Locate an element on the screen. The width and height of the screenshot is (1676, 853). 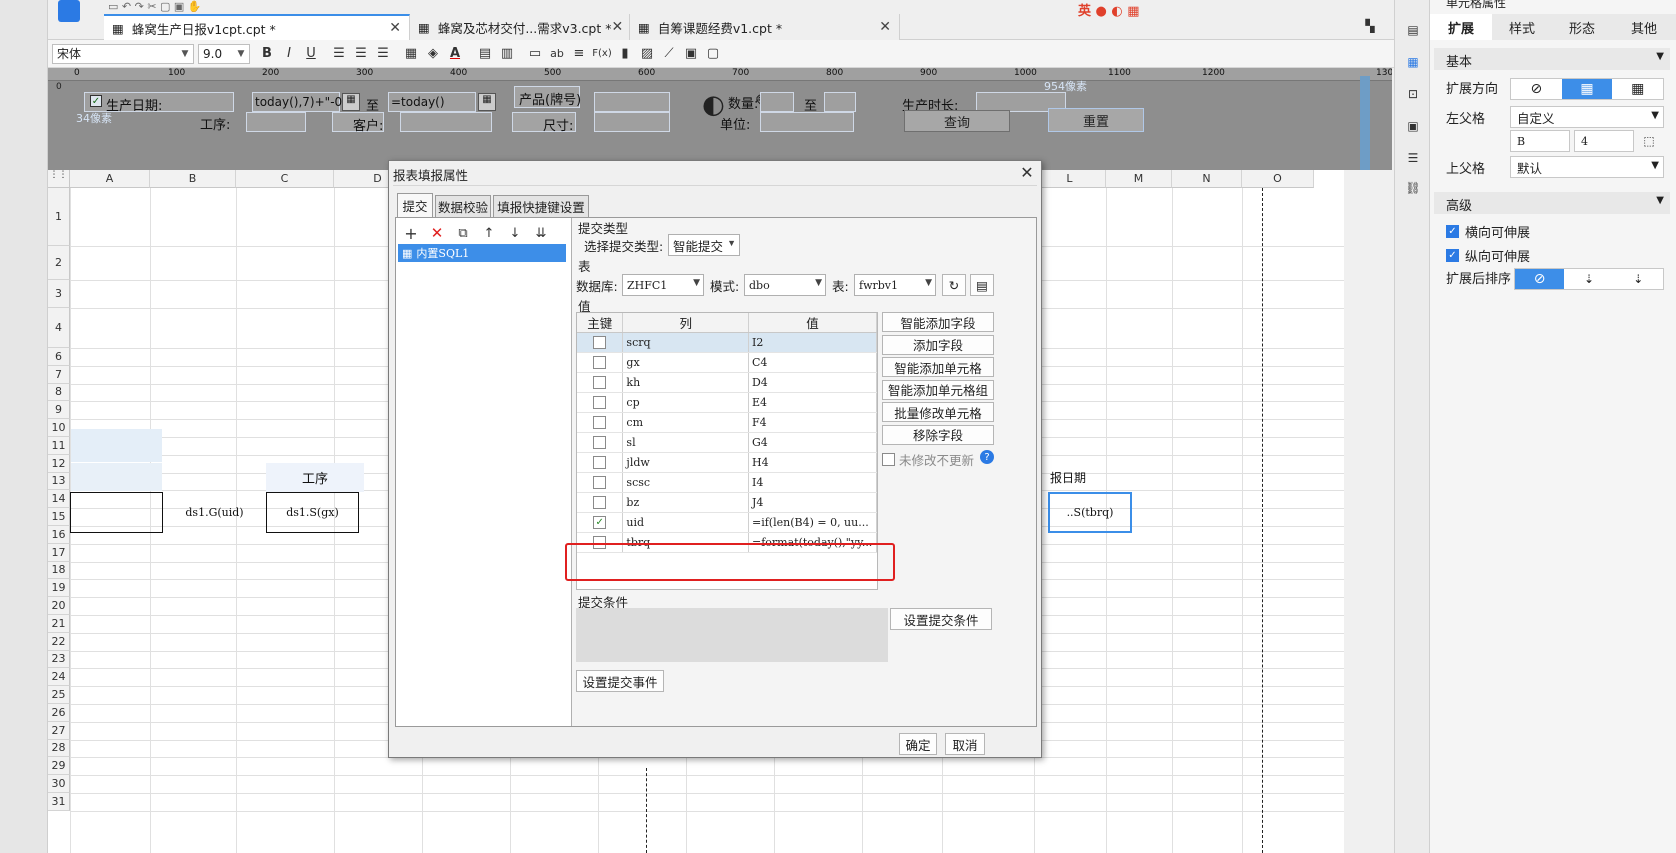
row-header: 31 is located at coordinates (59, 802).